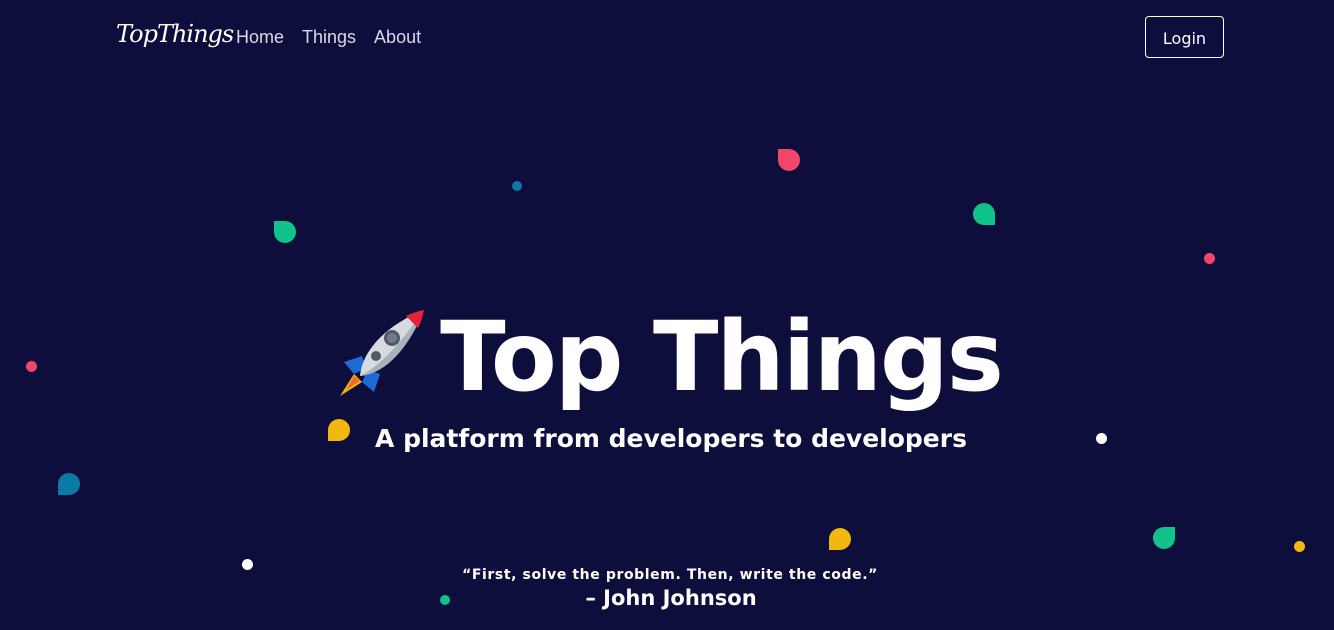 The image size is (1334, 630). I want to click on brand-logo: TopThings, so click(175, 34).